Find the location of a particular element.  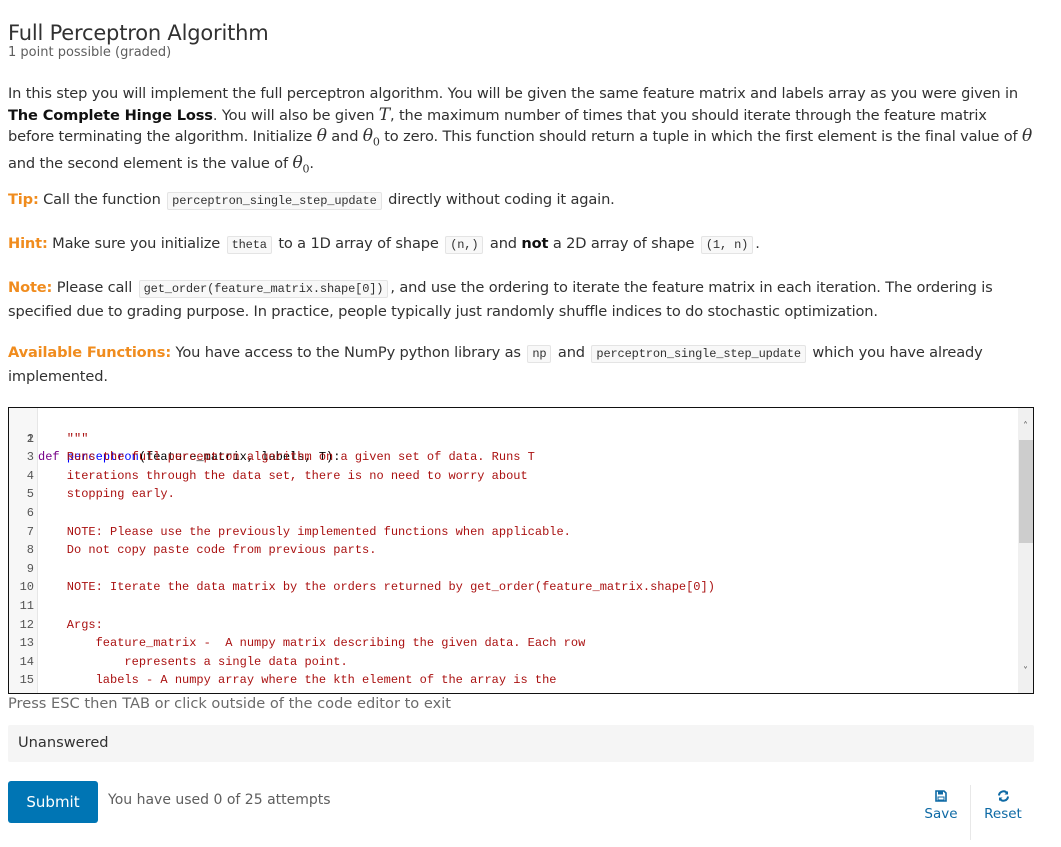

hint-text: Make sure you initialize is located at coordinates (136, 243).